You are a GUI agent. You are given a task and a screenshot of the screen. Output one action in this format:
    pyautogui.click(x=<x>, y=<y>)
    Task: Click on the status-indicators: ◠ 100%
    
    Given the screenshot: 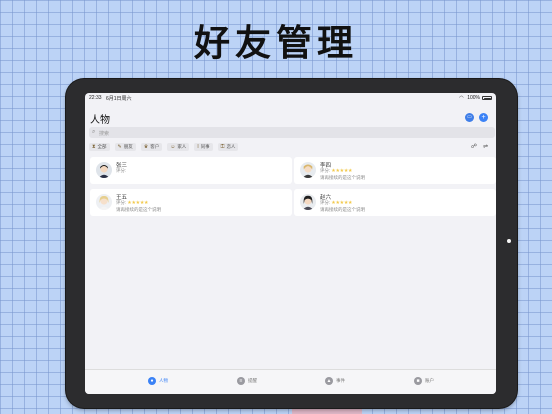 What is the action you would take?
    pyautogui.click(x=475, y=98)
    